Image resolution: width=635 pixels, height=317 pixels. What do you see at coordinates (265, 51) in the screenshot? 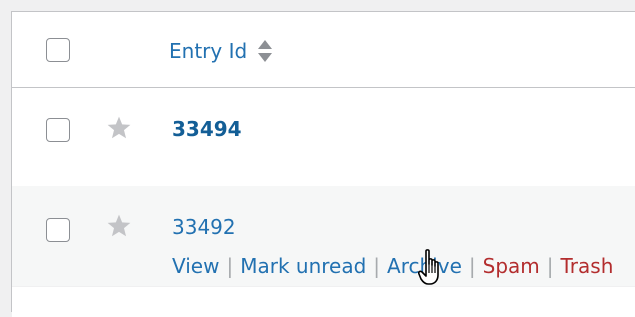
I see `sort-icon` at bounding box center [265, 51].